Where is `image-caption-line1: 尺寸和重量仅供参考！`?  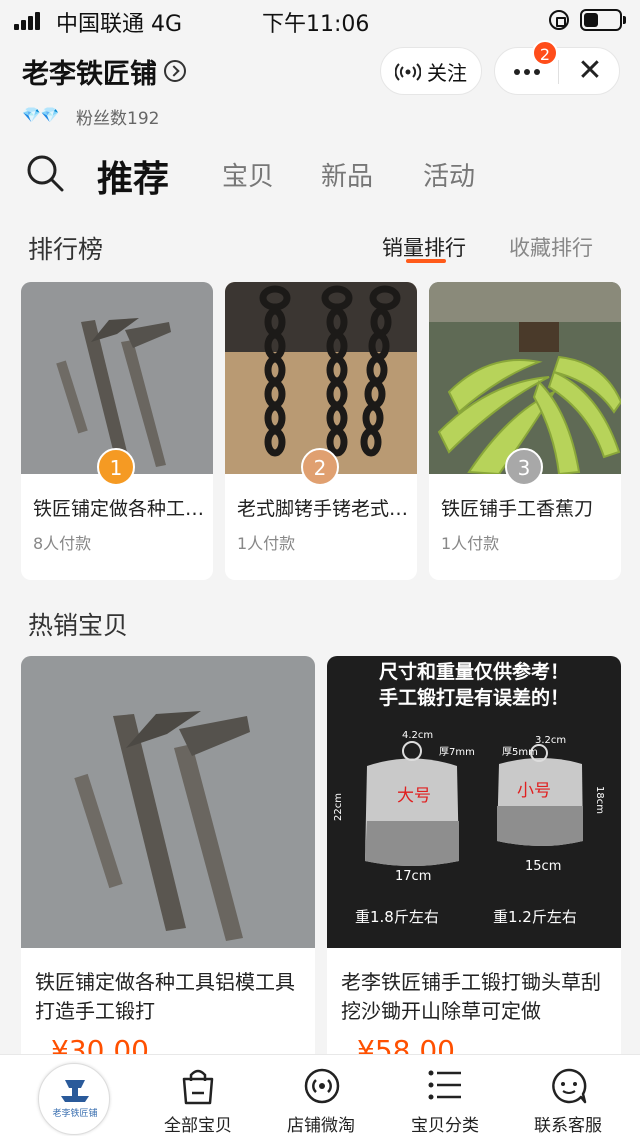
image-caption-line1: 尺寸和重量仅供参考！ is located at coordinates (474, 671).